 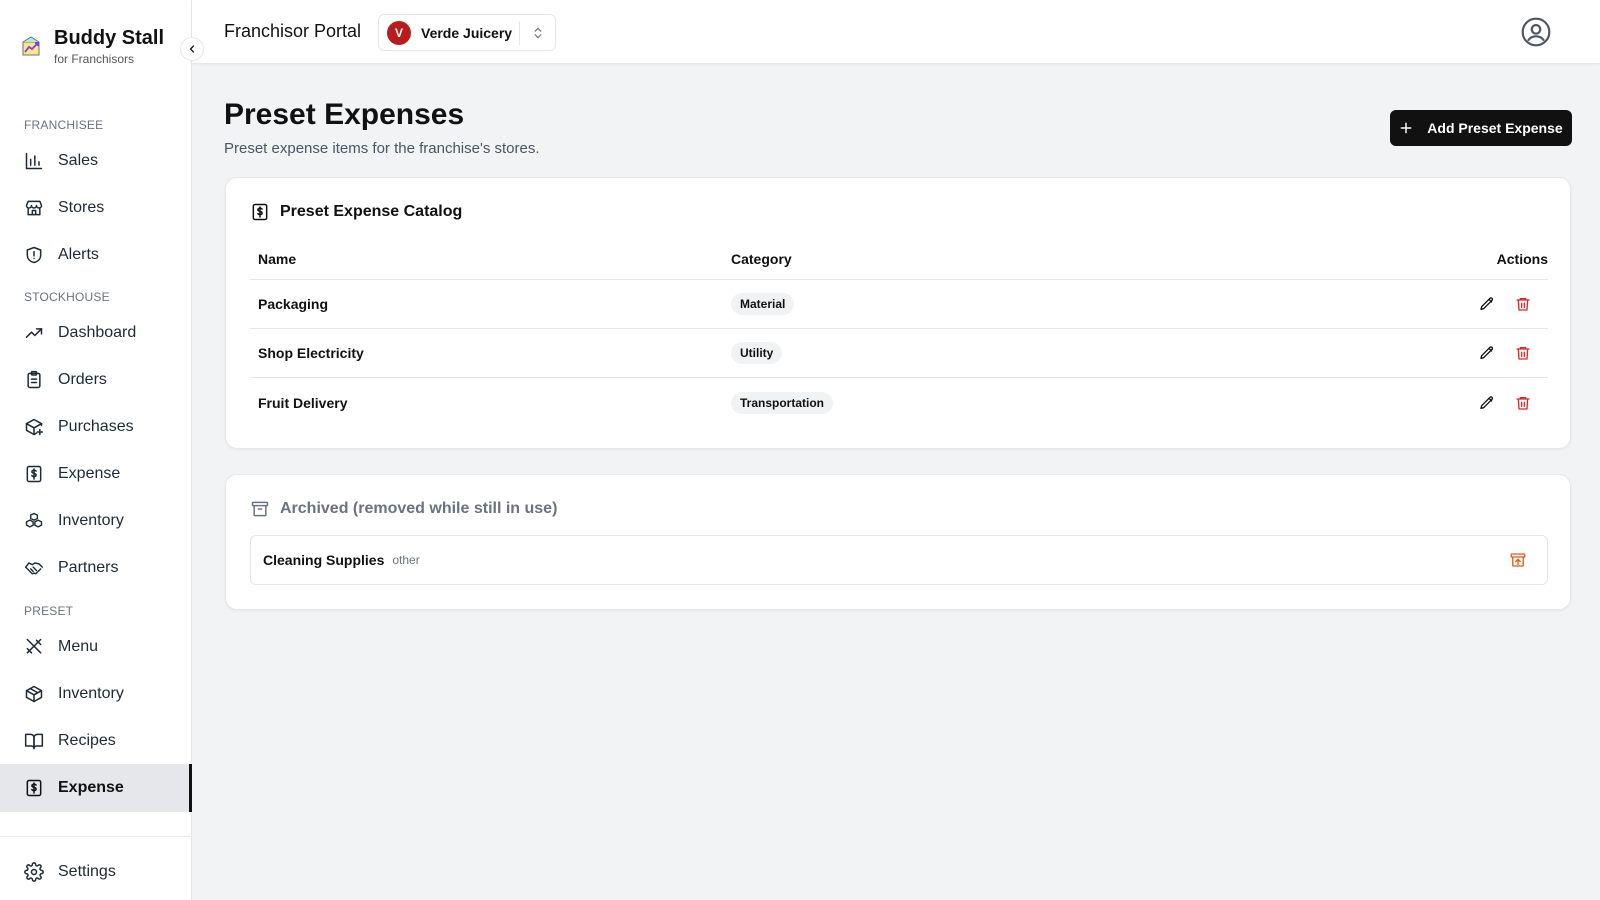 I want to click on sidebar-item-label: Dashboard, so click(x=97, y=332).